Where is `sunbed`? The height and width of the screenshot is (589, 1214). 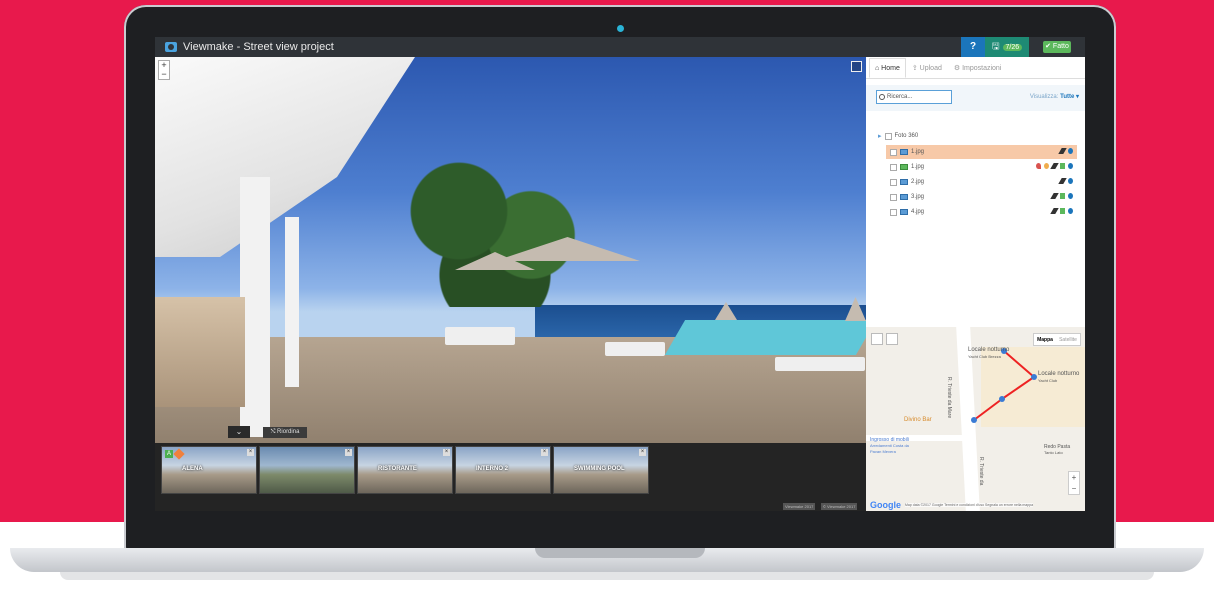
sunbed is located at coordinates (820, 364).